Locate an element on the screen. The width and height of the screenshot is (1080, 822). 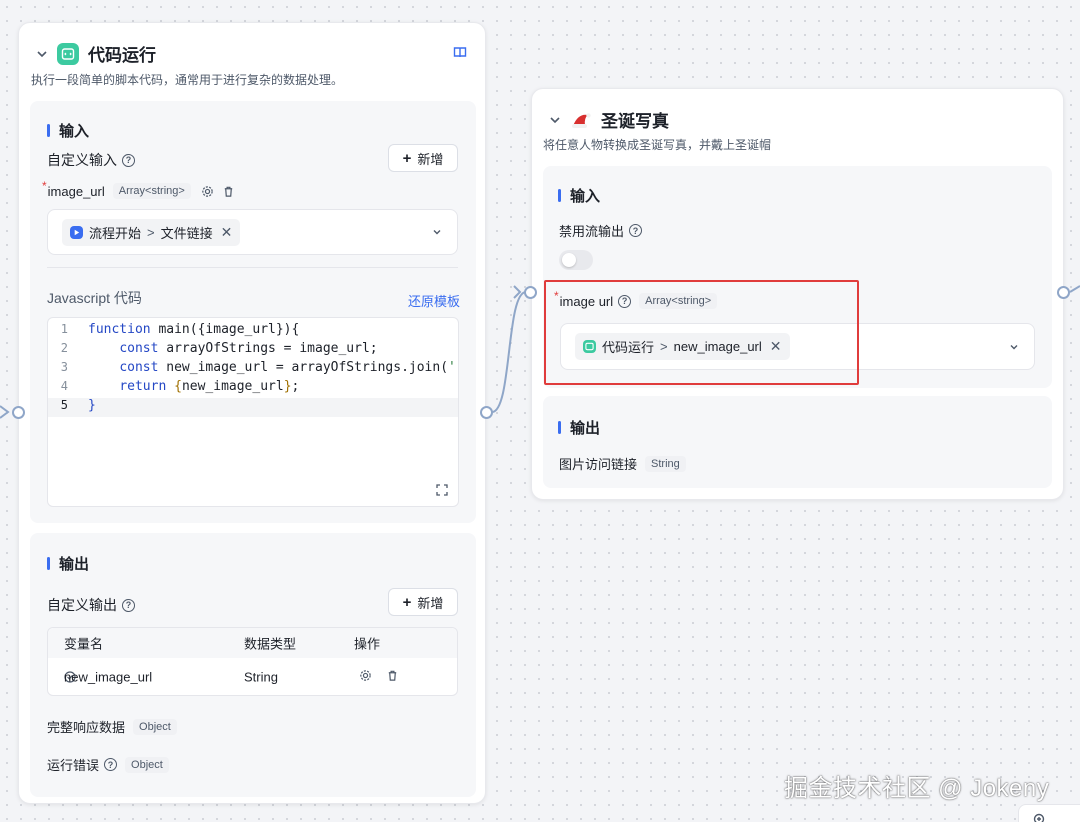
zoom-control is located at coordinates (1049, 813).